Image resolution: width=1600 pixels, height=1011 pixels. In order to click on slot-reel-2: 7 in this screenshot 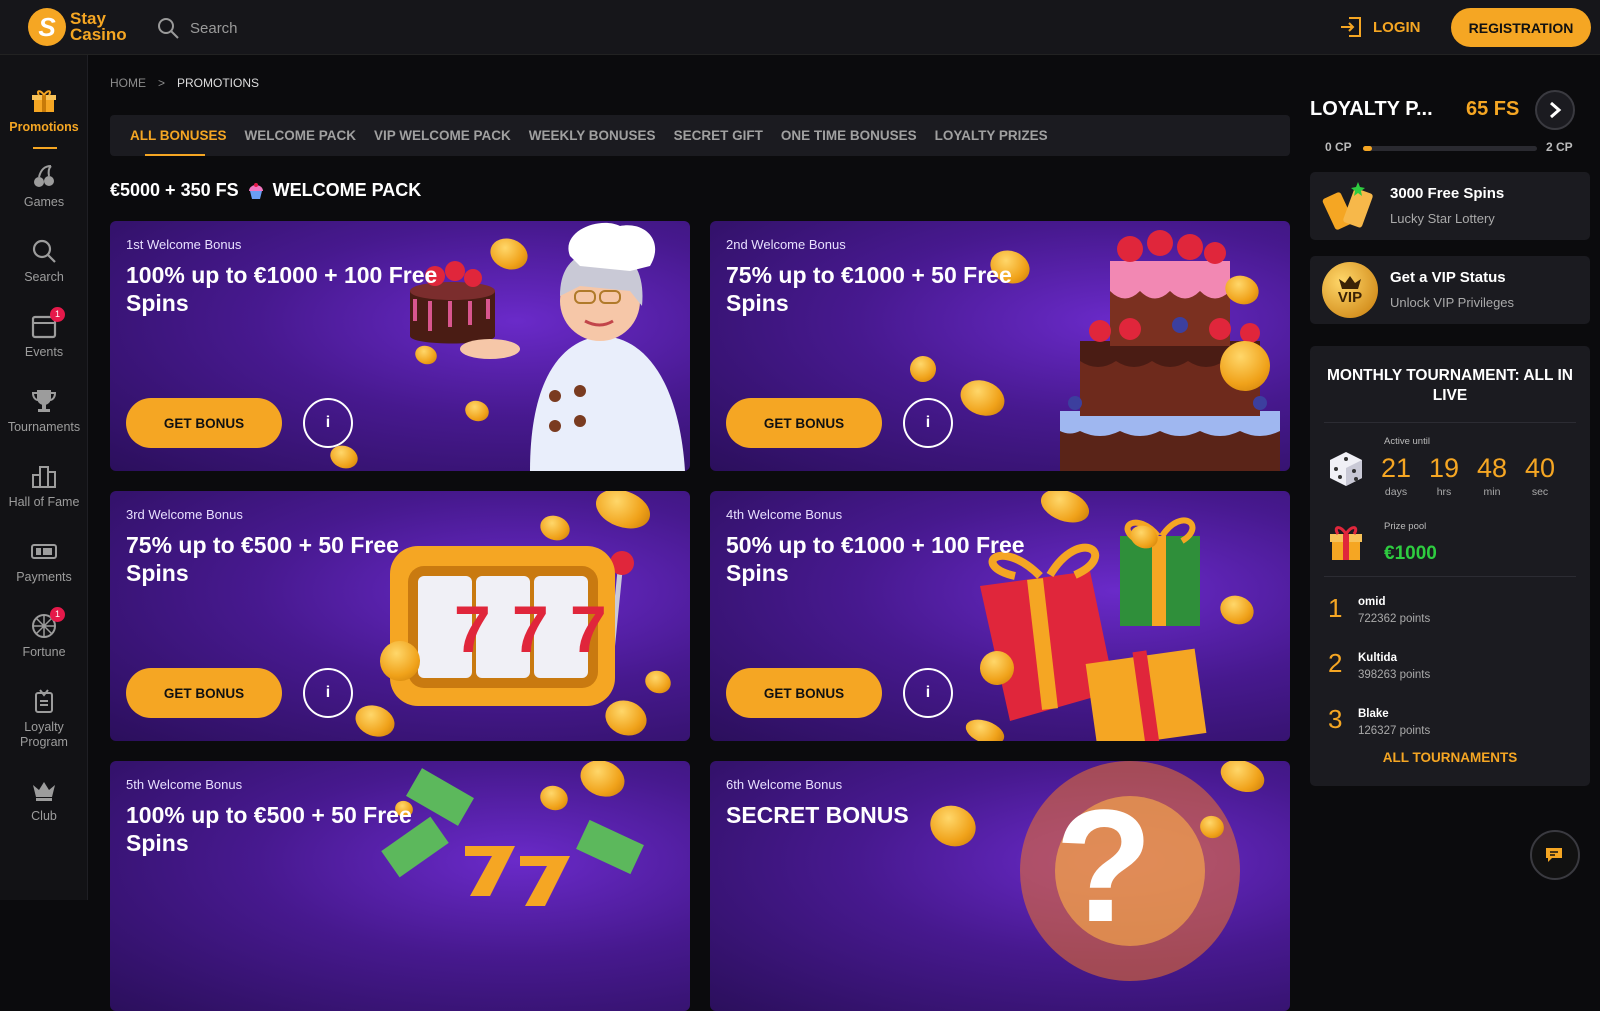, I will do `click(530, 629)`.